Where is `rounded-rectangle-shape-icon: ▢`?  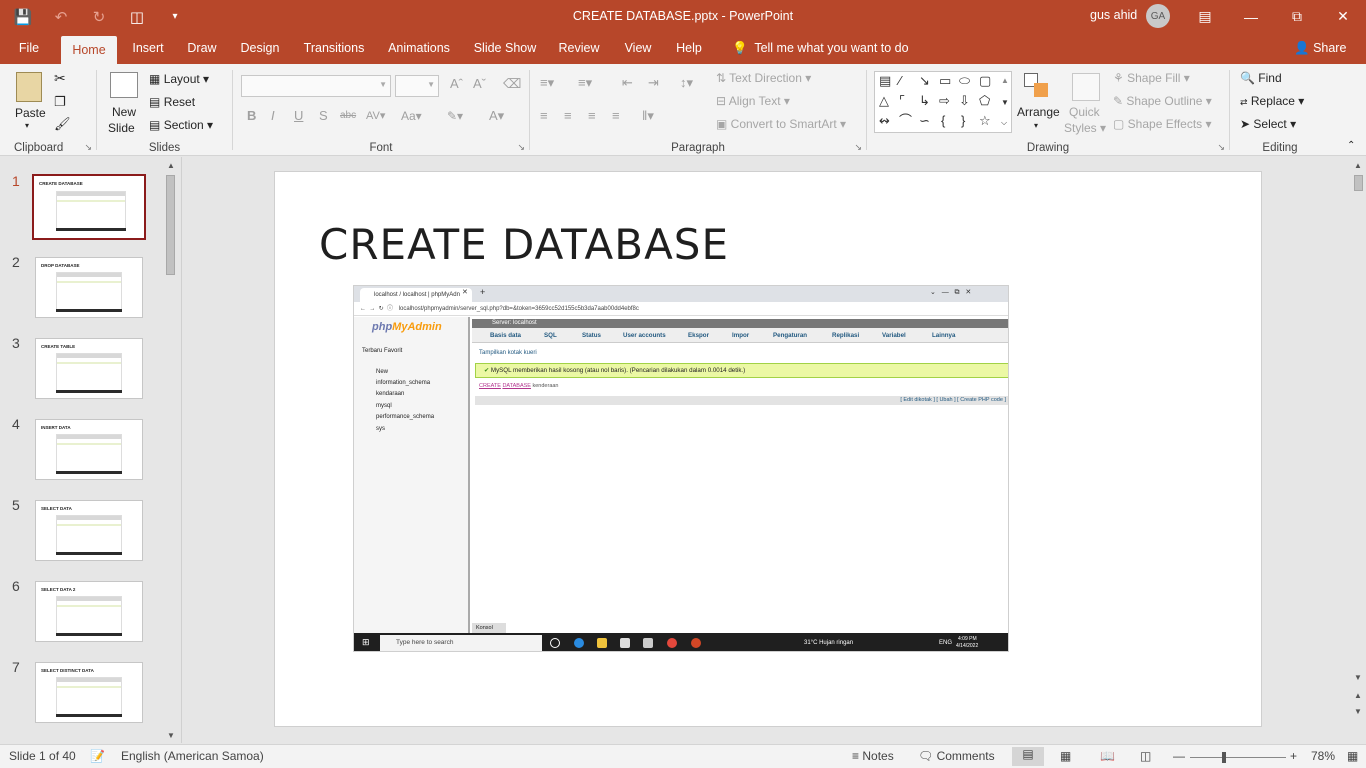 rounded-rectangle-shape-icon: ▢ is located at coordinates (985, 81).